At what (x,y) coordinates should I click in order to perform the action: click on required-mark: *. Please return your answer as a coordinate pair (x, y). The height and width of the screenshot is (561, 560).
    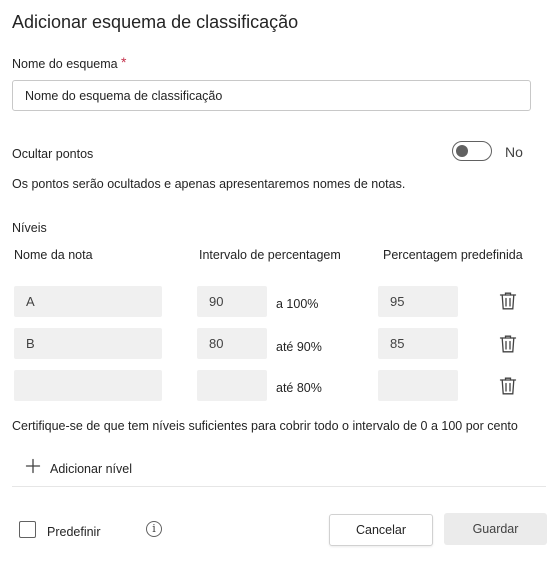
    Looking at the image, I should click on (124, 62).